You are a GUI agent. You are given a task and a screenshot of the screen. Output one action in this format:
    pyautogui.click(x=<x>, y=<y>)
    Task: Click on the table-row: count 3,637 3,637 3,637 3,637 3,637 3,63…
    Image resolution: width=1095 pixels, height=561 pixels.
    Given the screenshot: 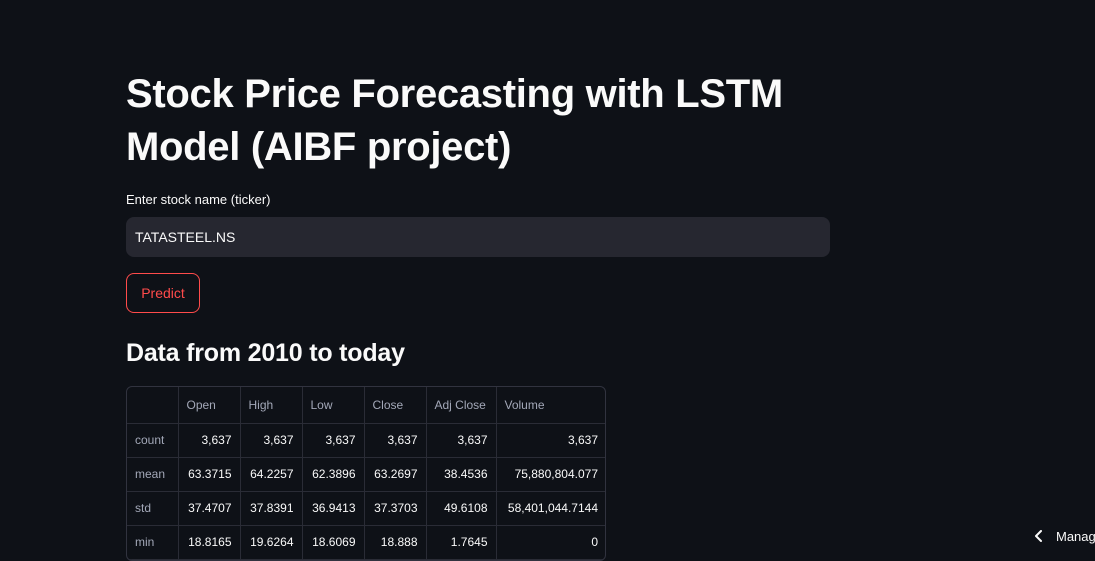 What is the action you would take?
    pyautogui.click(x=366, y=440)
    